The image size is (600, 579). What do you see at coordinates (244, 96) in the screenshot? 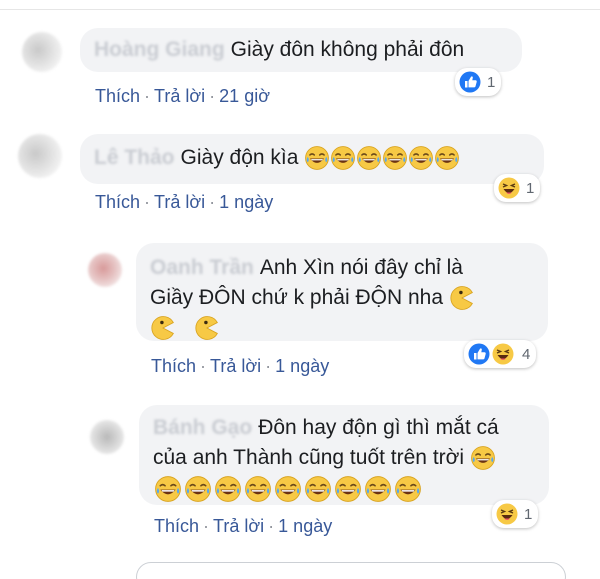
I see `comment-timestamp: 21 giờ` at bounding box center [244, 96].